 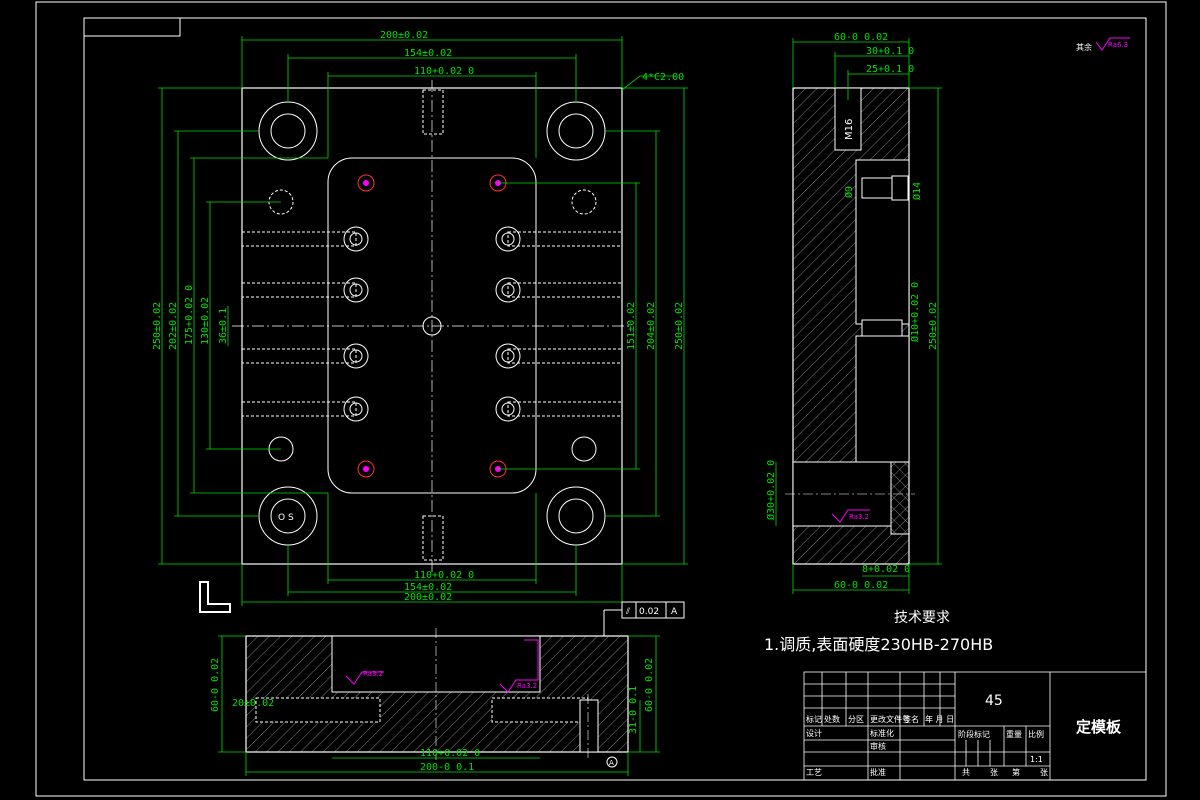 What do you see at coordinates (432, 325) in the screenshot?
I see `screw-holes` at bounding box center [432, 325].